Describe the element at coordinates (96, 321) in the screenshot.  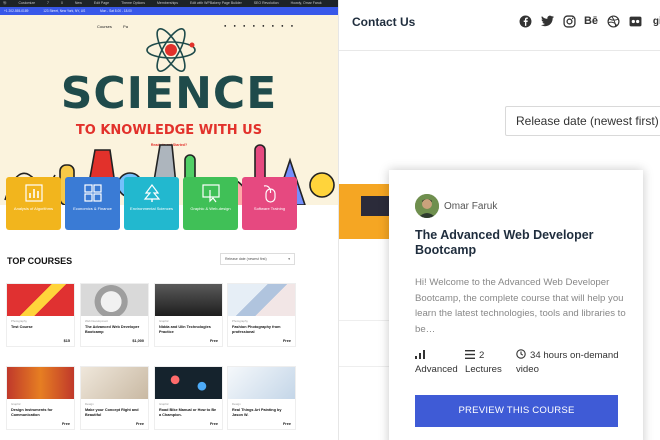
I see `course-category: Web Development` at that location.